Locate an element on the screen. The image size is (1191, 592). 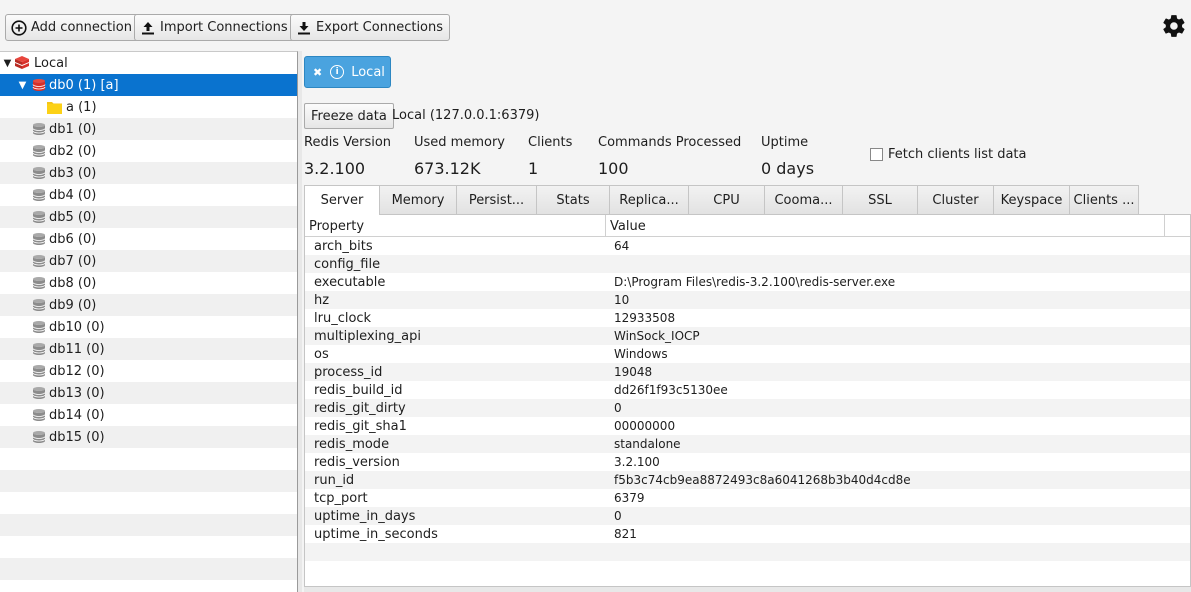
freeze-data-button: Freeze data is located at coordinates (349, 116).